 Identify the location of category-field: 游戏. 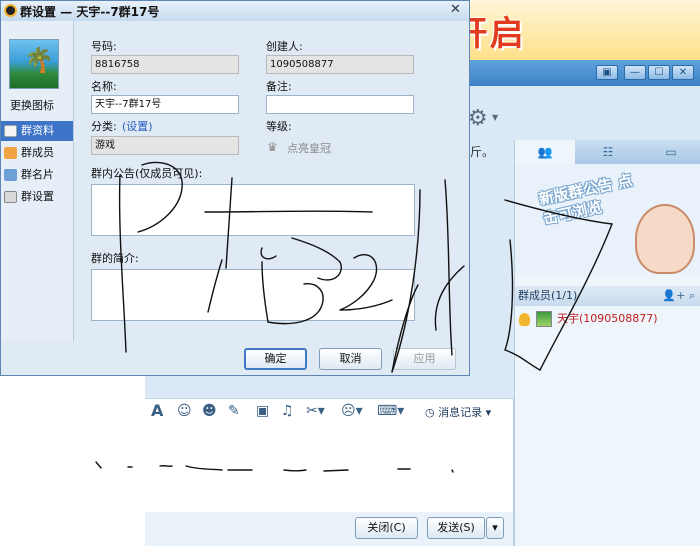
(165, 145).